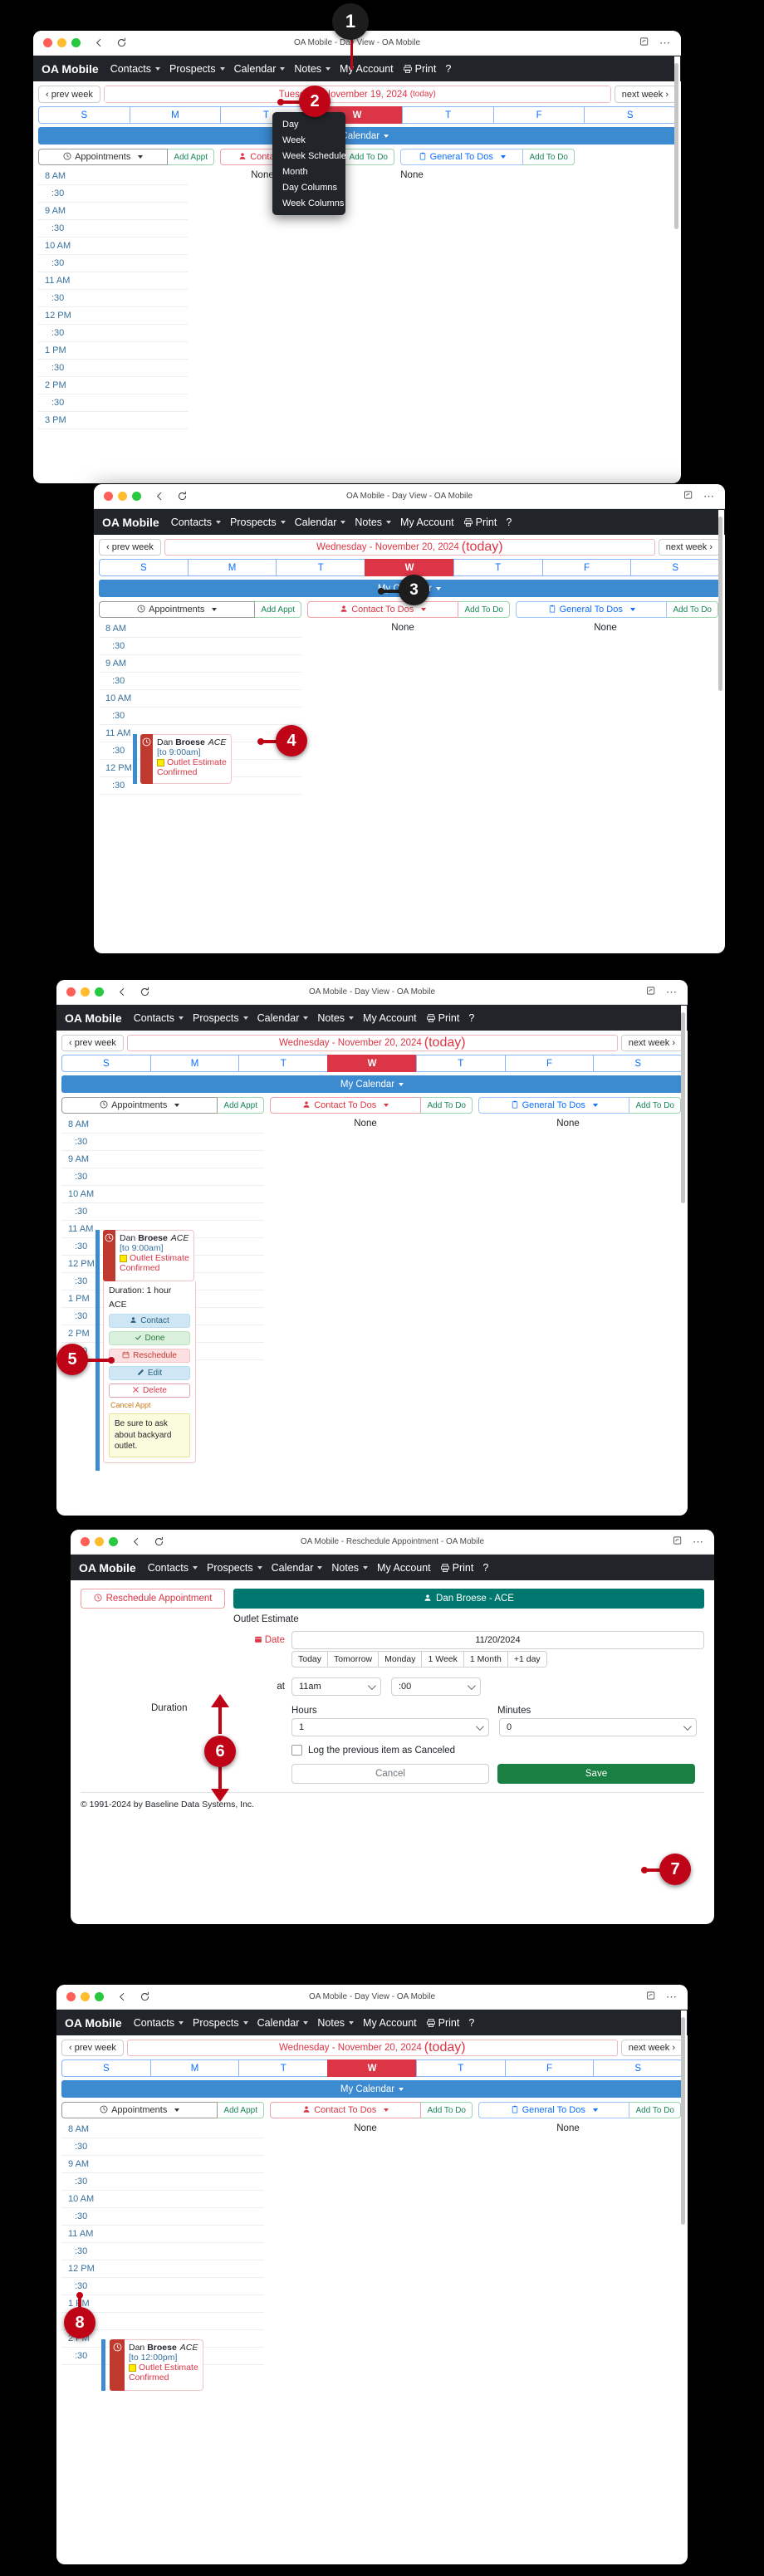  What do you see at coordinates (92, 2048) in the screenshot?
I see `prev-week-button: ‹ prev week` at bounding box center [92, 2048].